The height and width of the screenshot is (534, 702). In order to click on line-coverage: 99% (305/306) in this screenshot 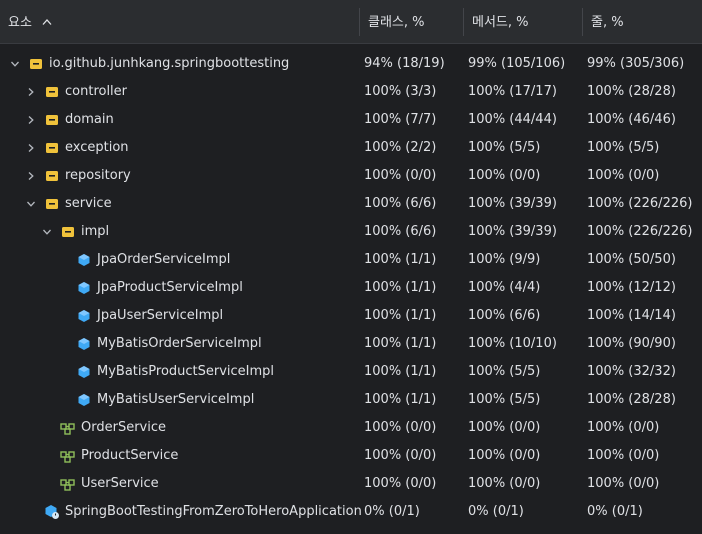, I will do `click(636, 63)`.